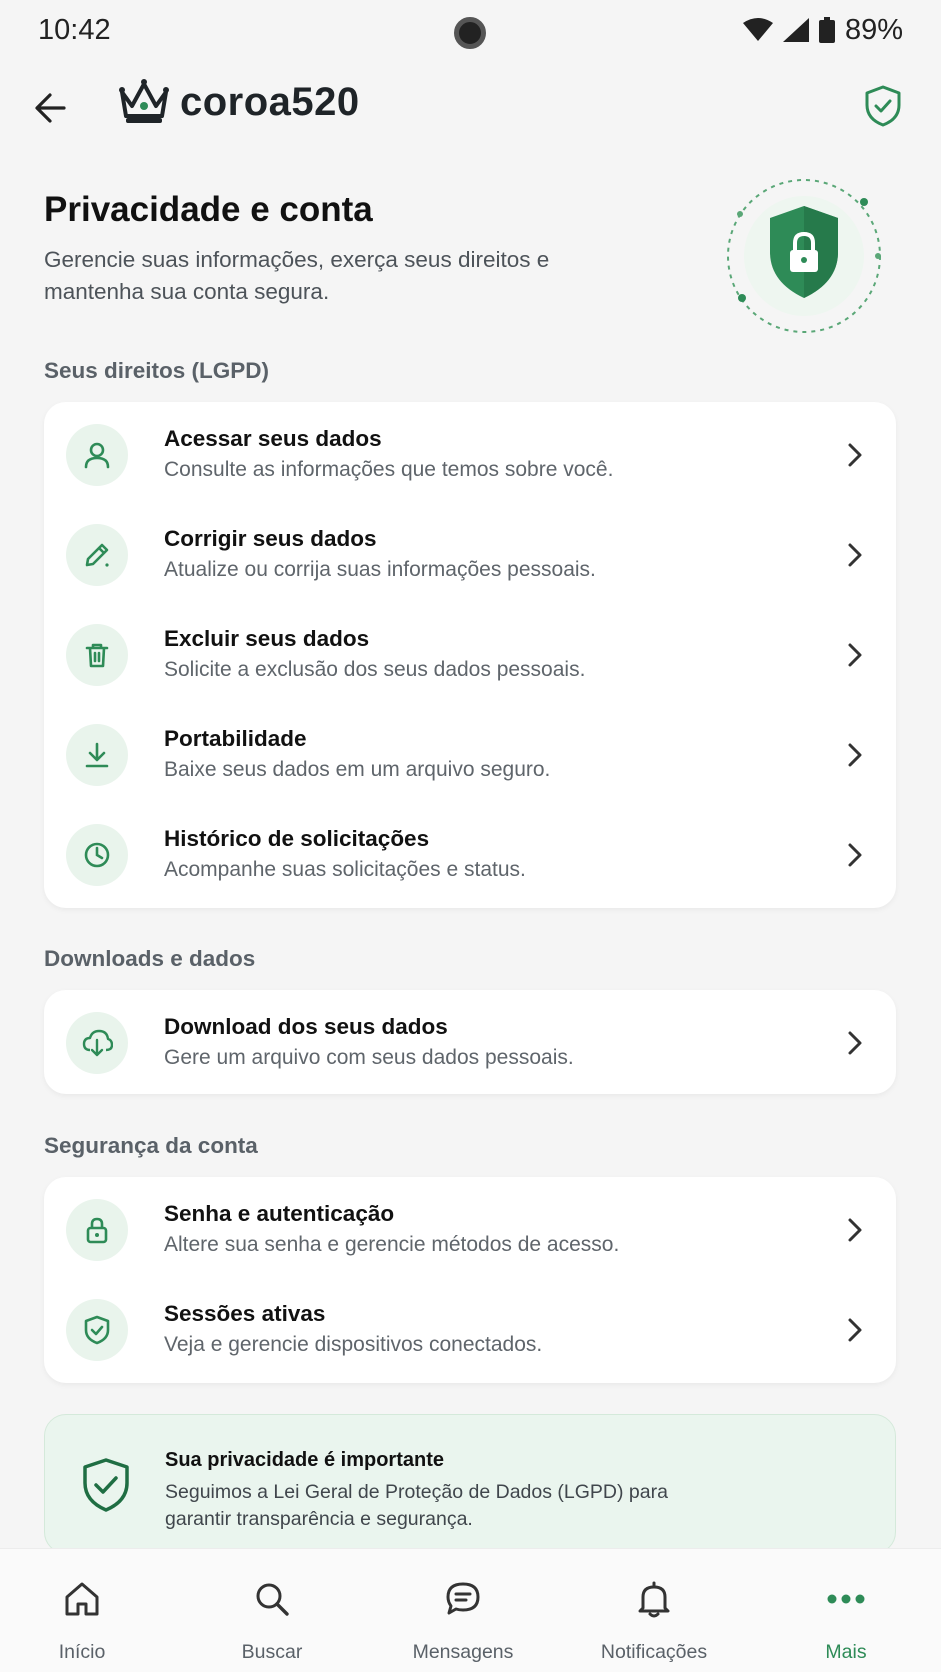 Image resolution: width=941 pixels, height=1672 pixels. What do you see at coordinates (97, 655) in the screenshot?
I see `trash-icon` at bounding box center [97, 655].